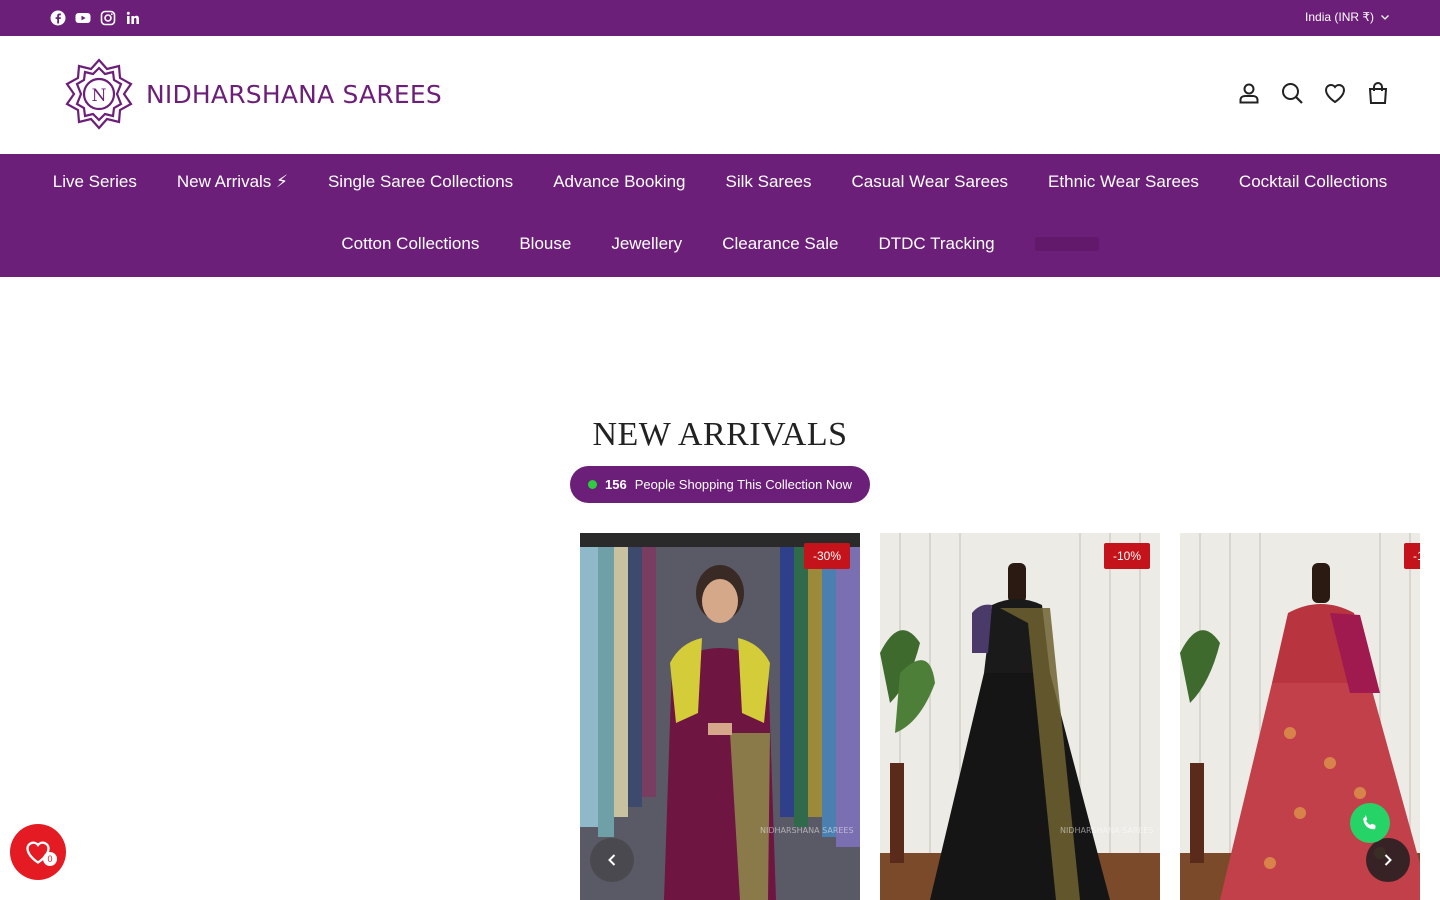 The width and height of the screenshot is (1440, 900). What do you see at coordinates (720, 434) in the screenshot?
I see `section-title: NEW ARRIVALS` at bounding box center [720, 434].